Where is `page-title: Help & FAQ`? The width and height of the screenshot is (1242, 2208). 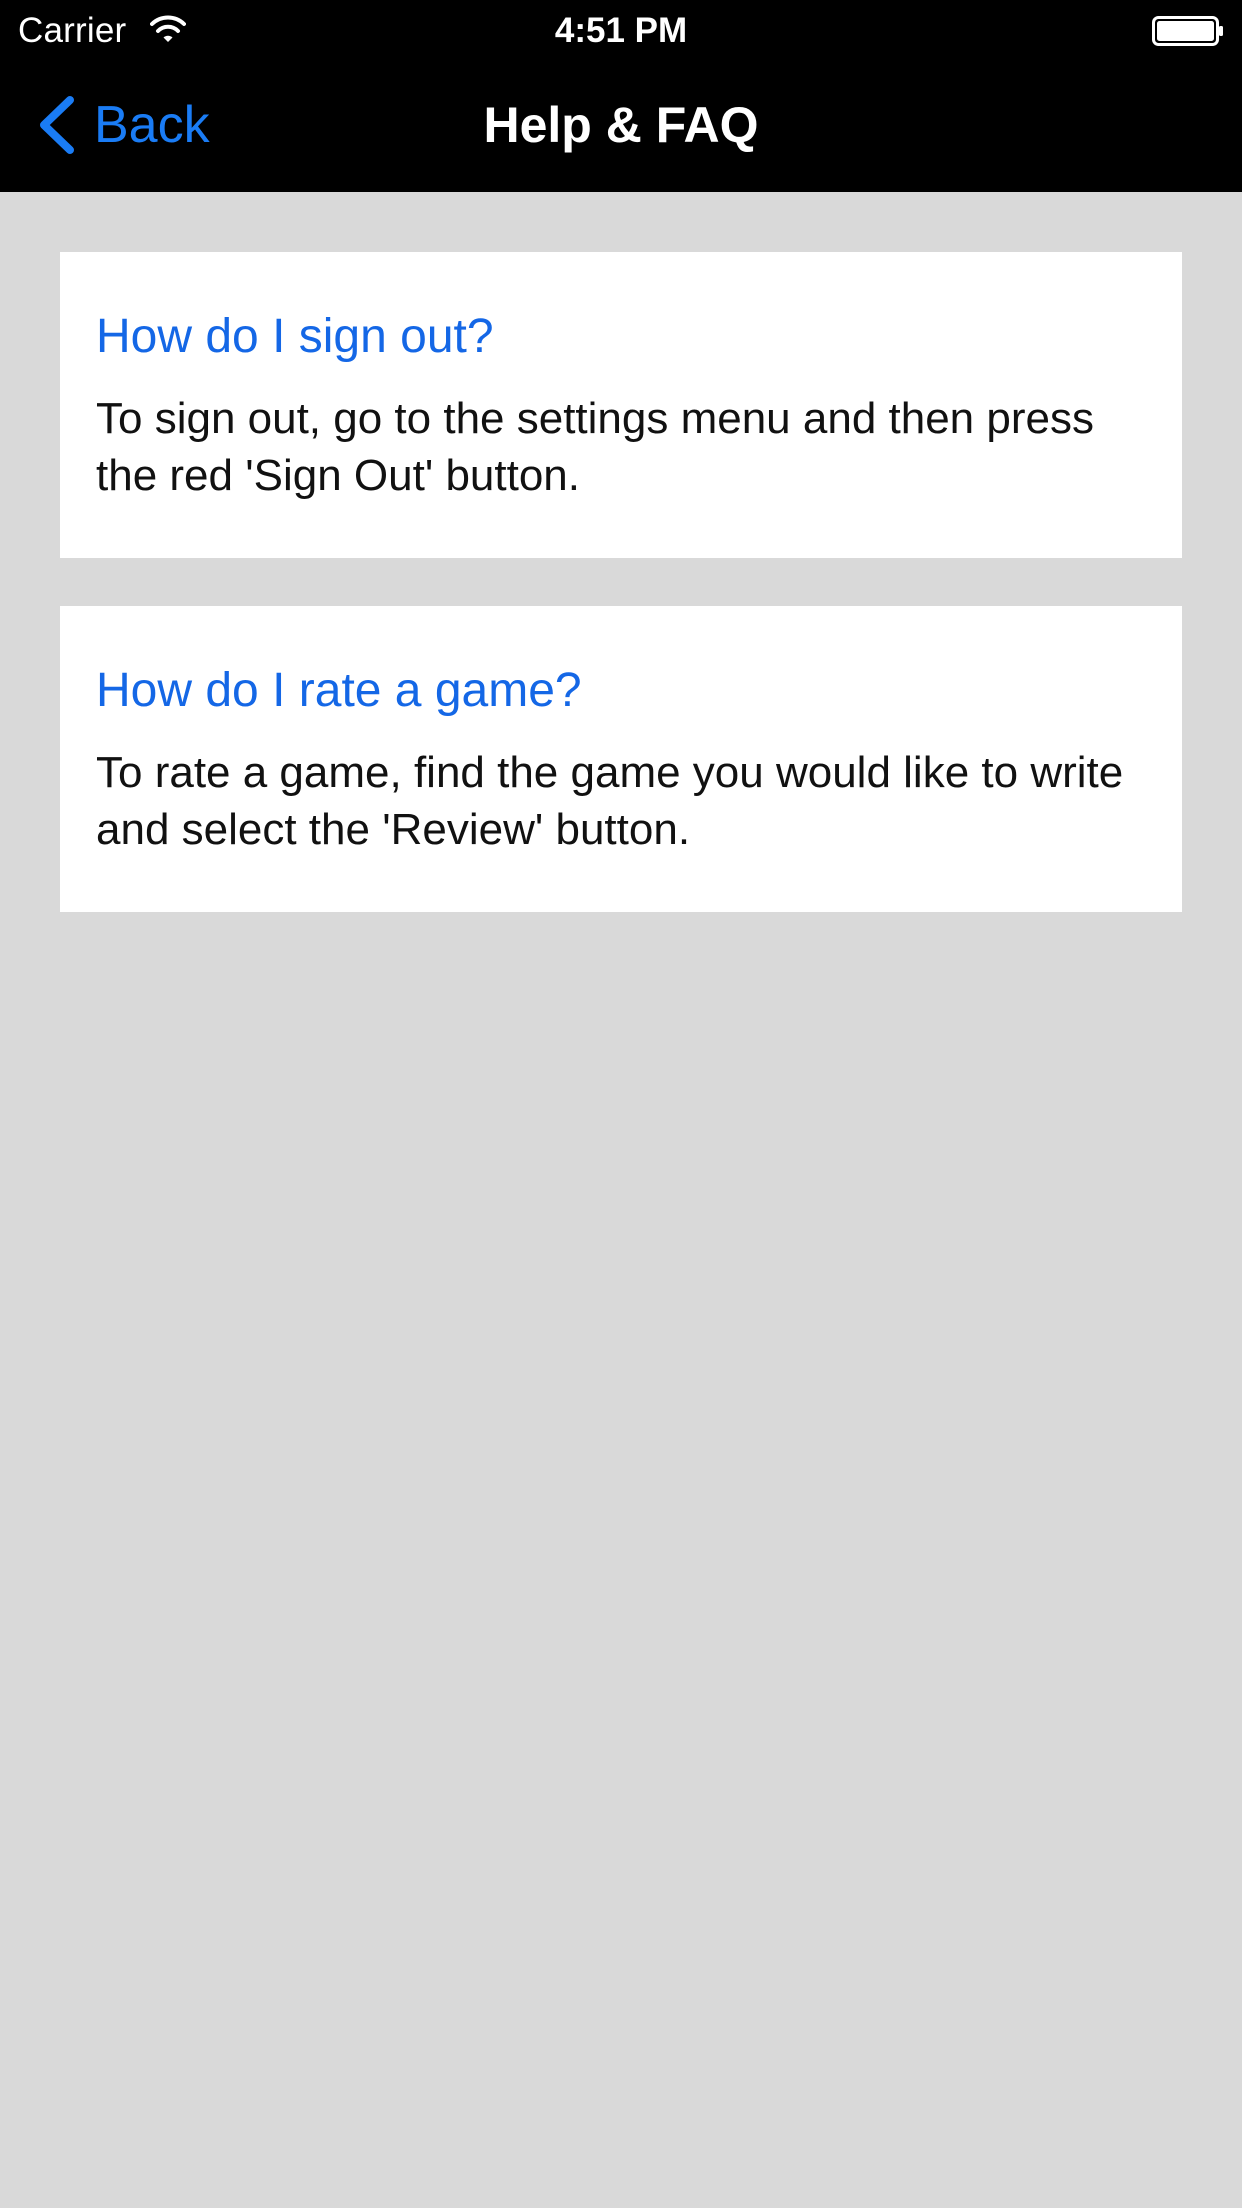 page-title: Help & FAQ is located at coordinates (621, 125).